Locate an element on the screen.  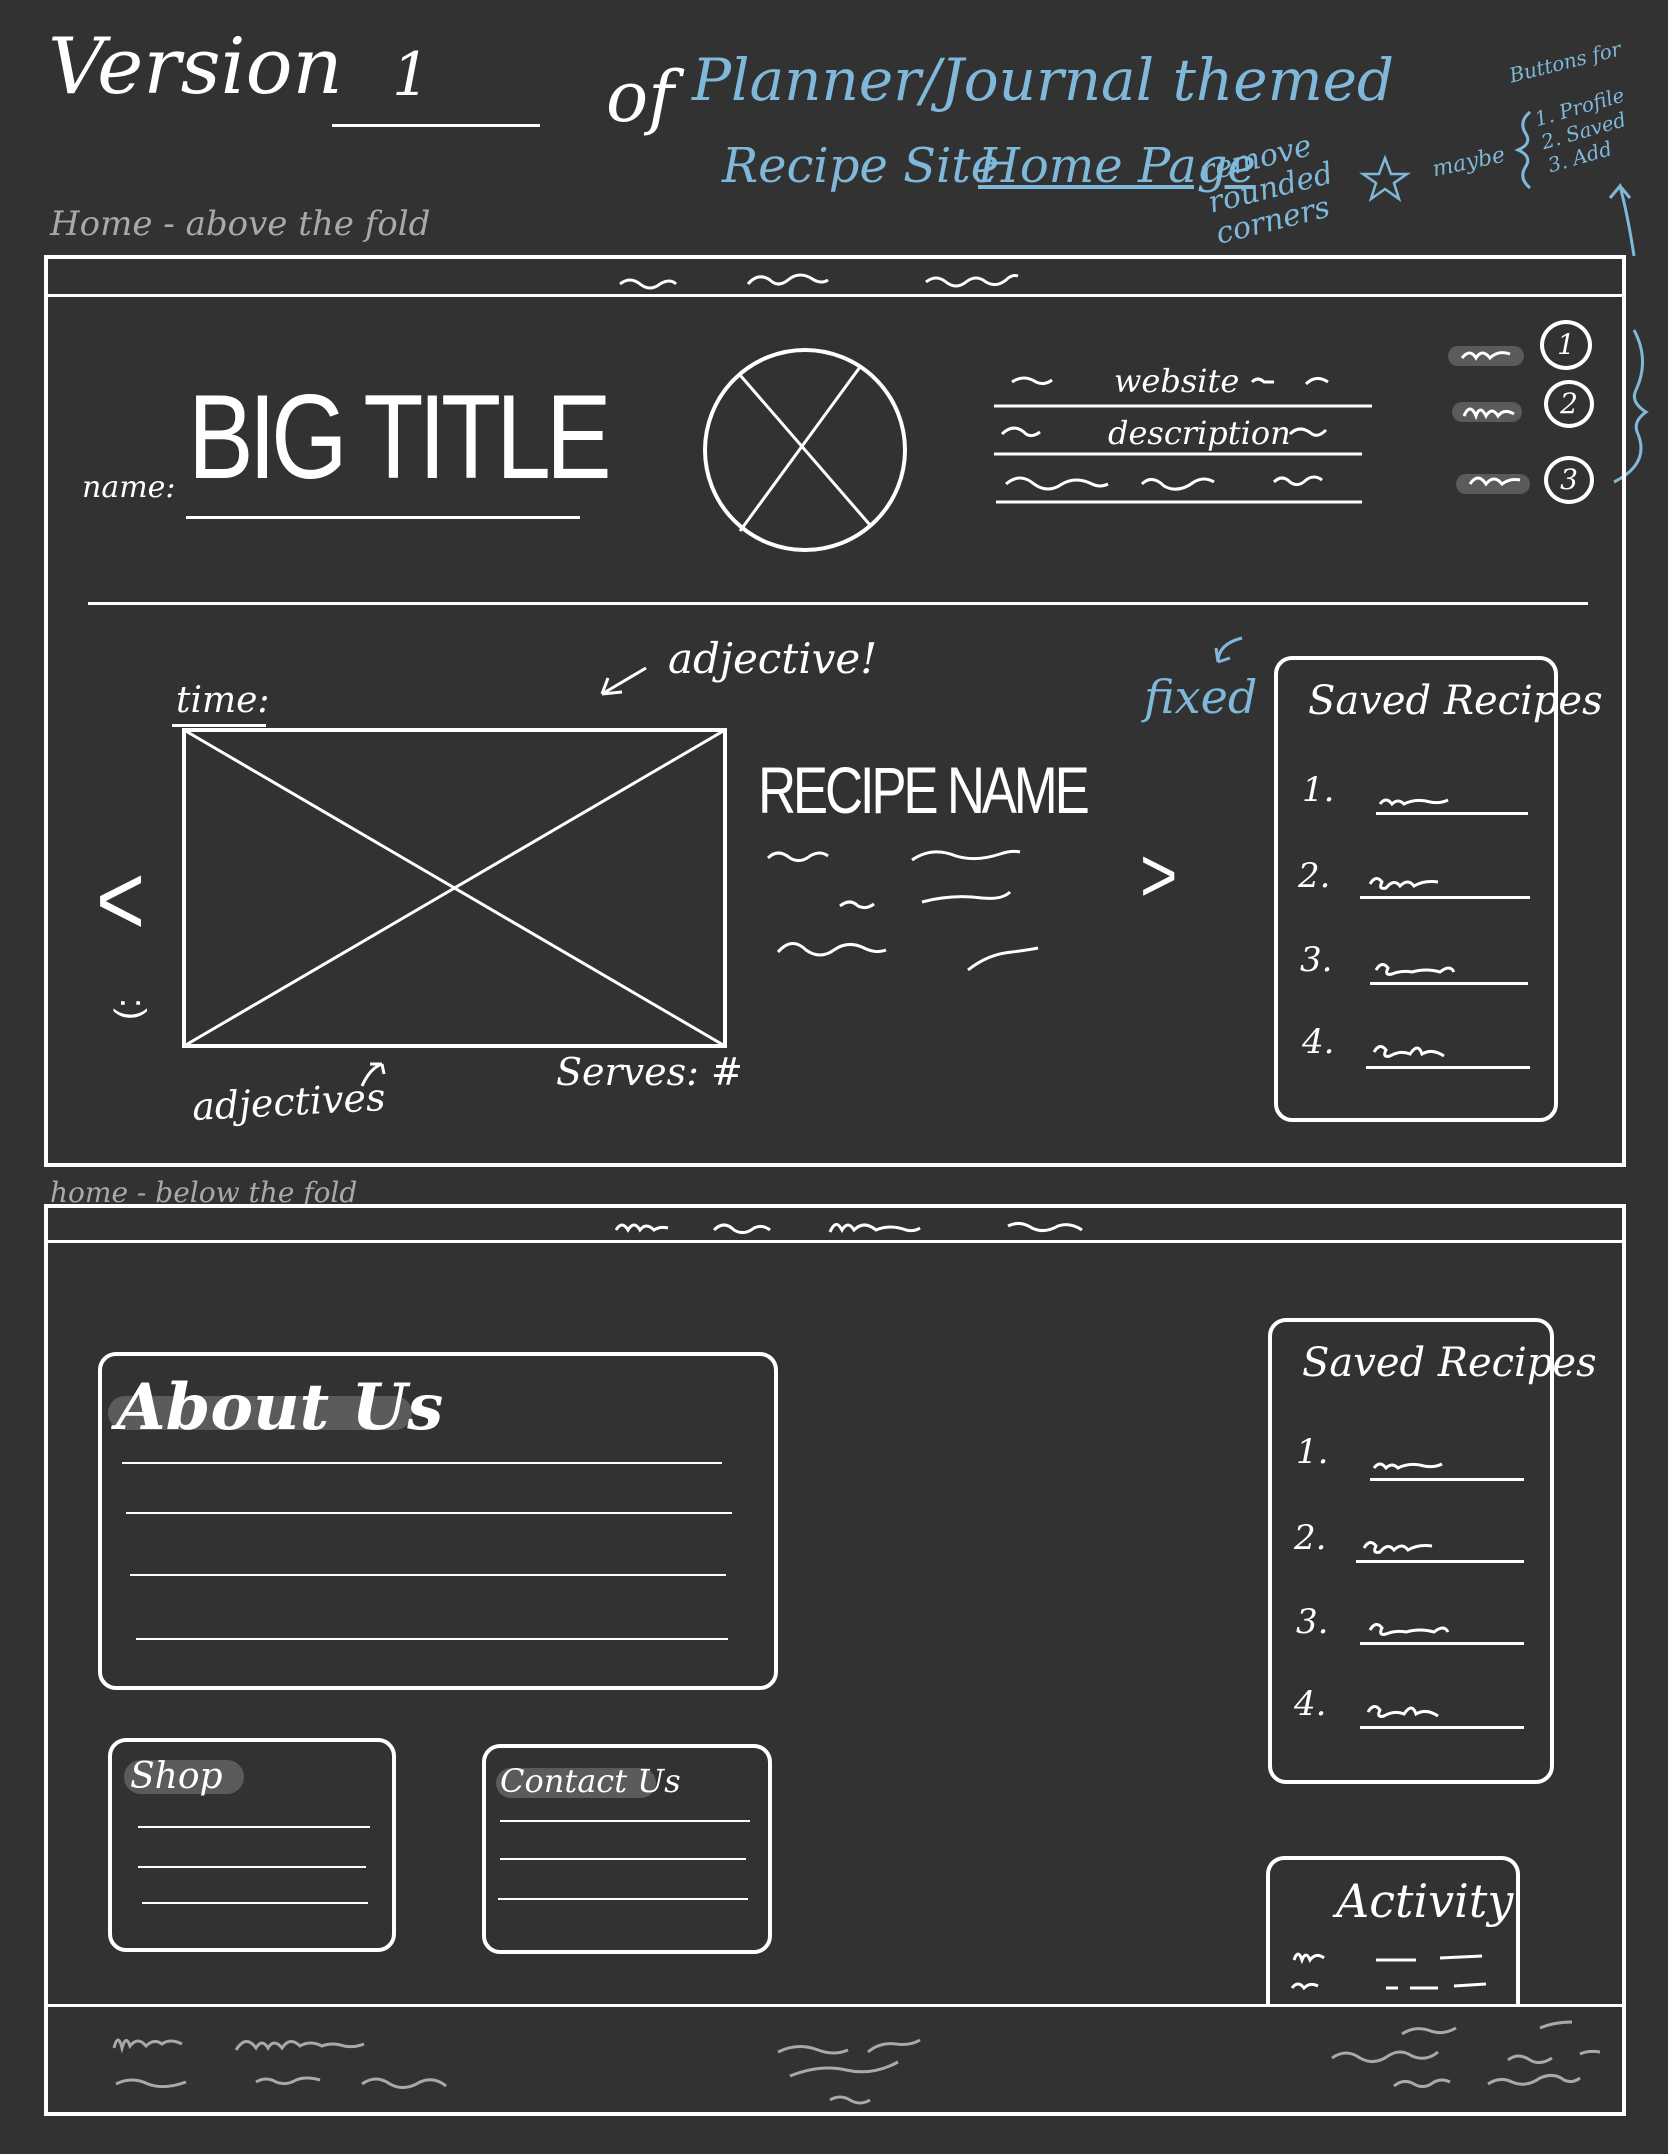
header-button-1: 1 is located at coordinates (1566, 345).